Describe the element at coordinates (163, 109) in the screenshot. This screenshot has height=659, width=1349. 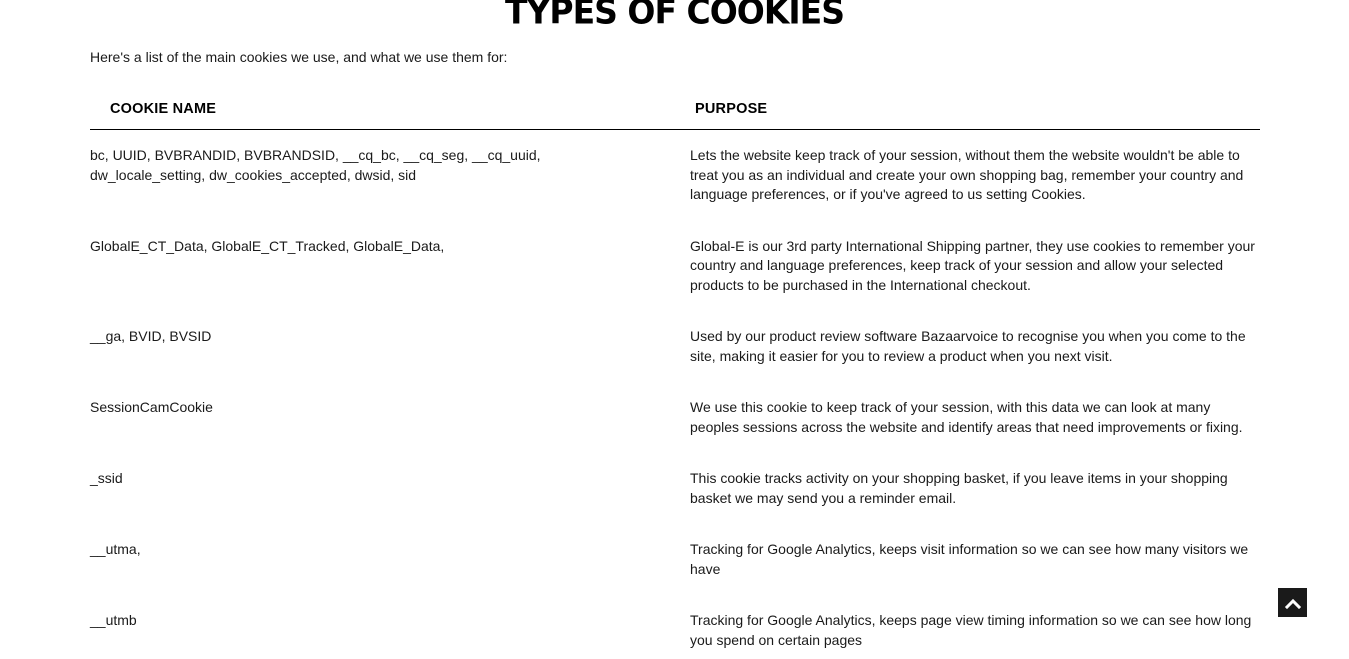
I see `column-header-cookie-name: COOKIE NAME` at that location.